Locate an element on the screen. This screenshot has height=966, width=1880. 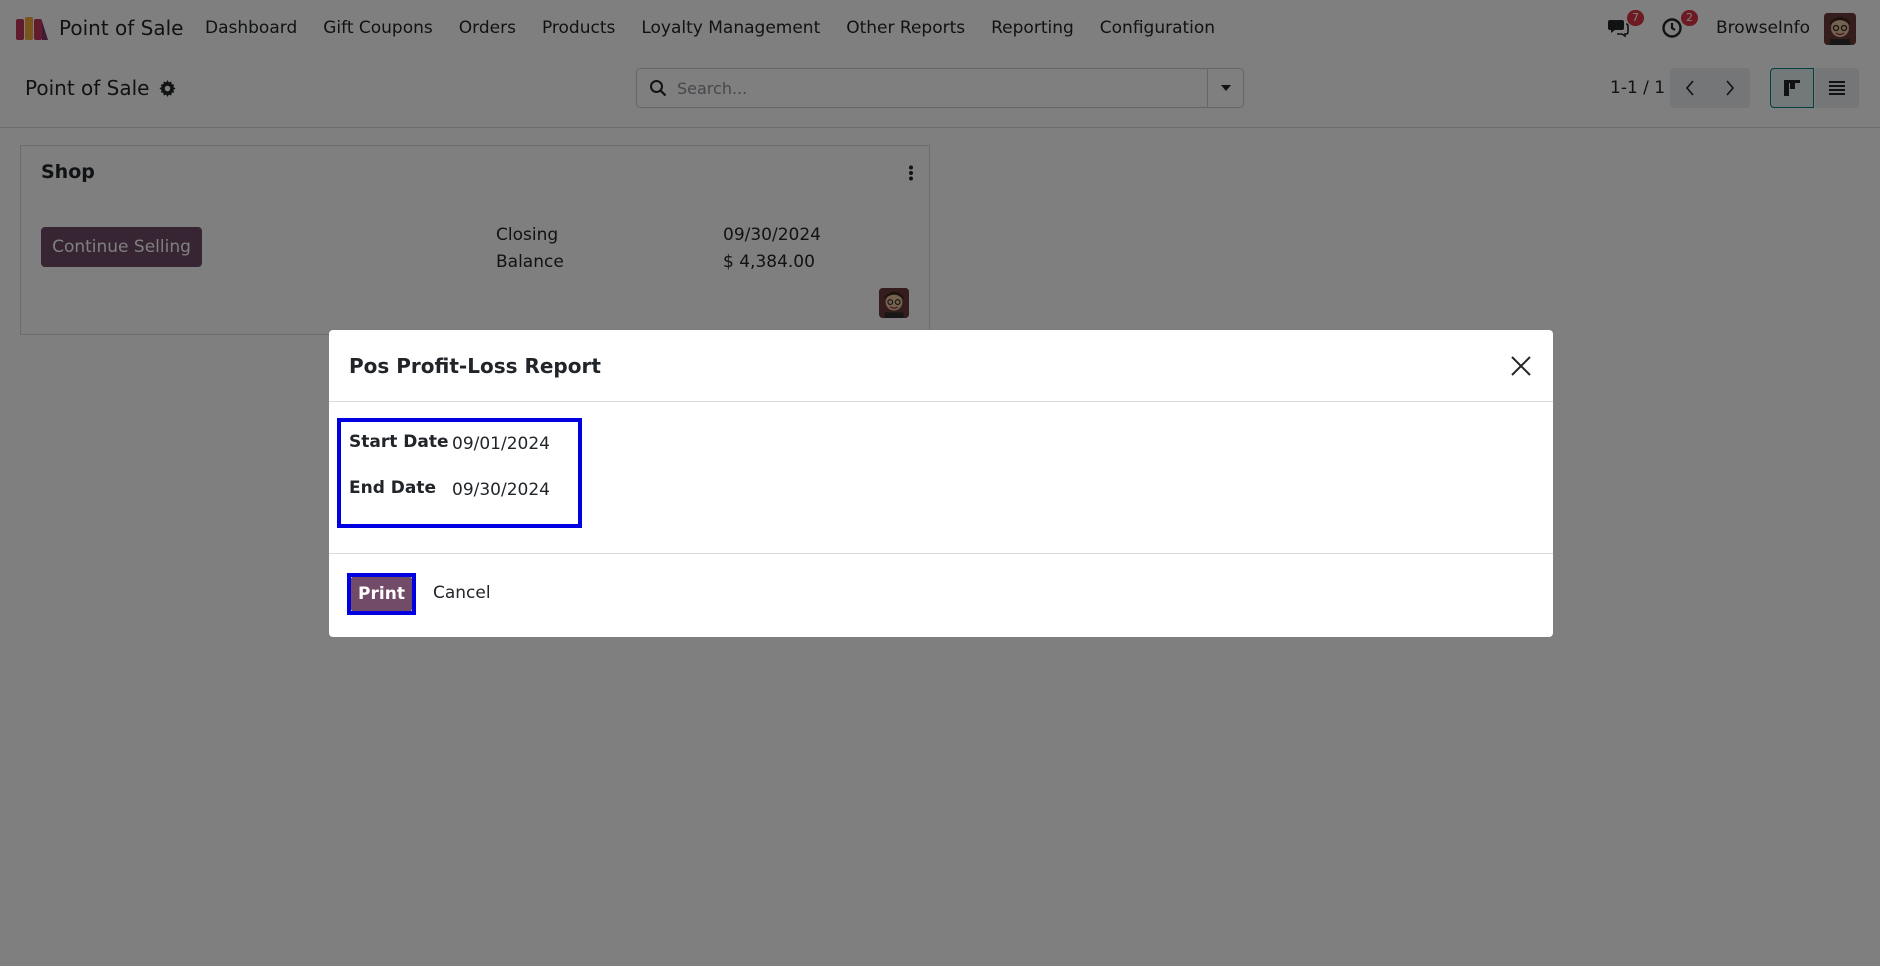
close-icon is located at coordinates (1521, 366).